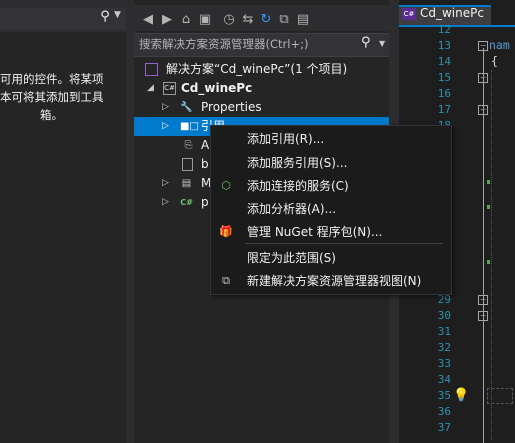 The height and width of the screenshot is (443, 515). Describe the element at coordinates (444, 77) in the screenshot. I see `line-number: 15` at that location.